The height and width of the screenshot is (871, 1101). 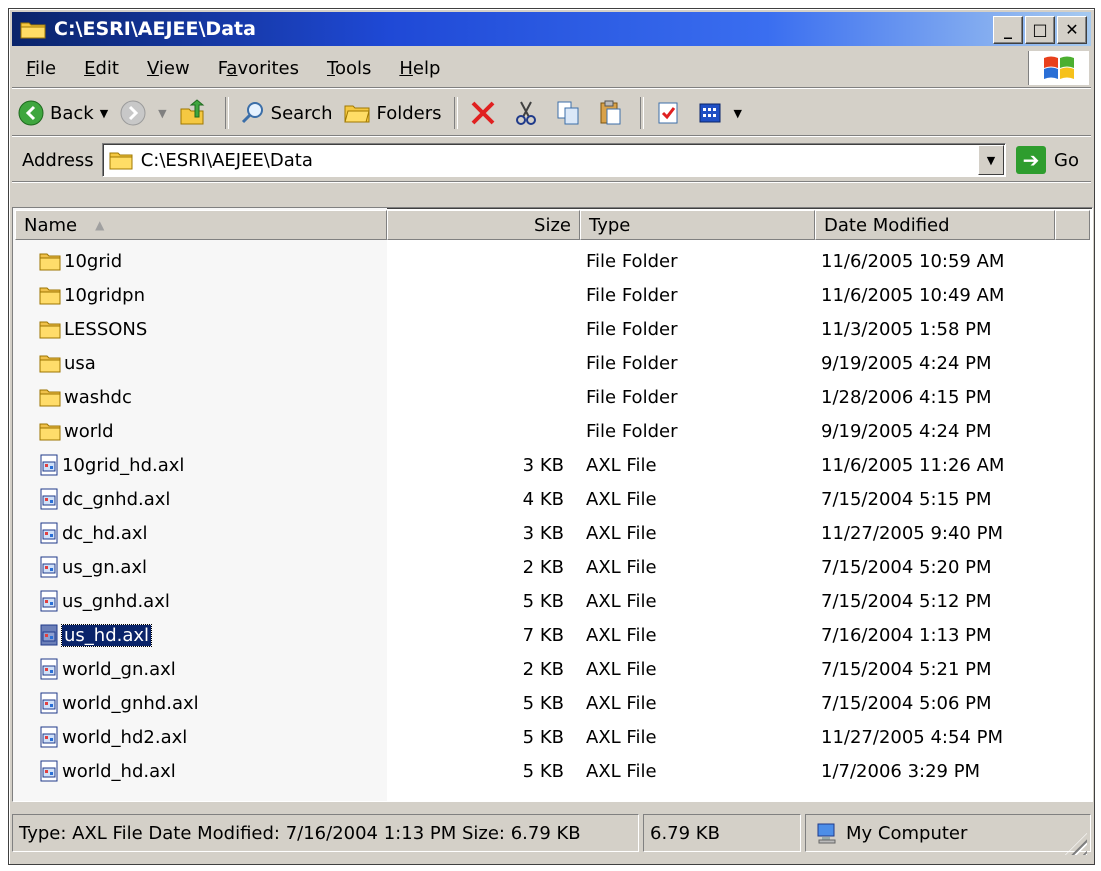 What do you see at coordinates (201, 771) in the screenshot?
I see `file-name-cell: world_hd.axl` at bounding box center [201, 771].